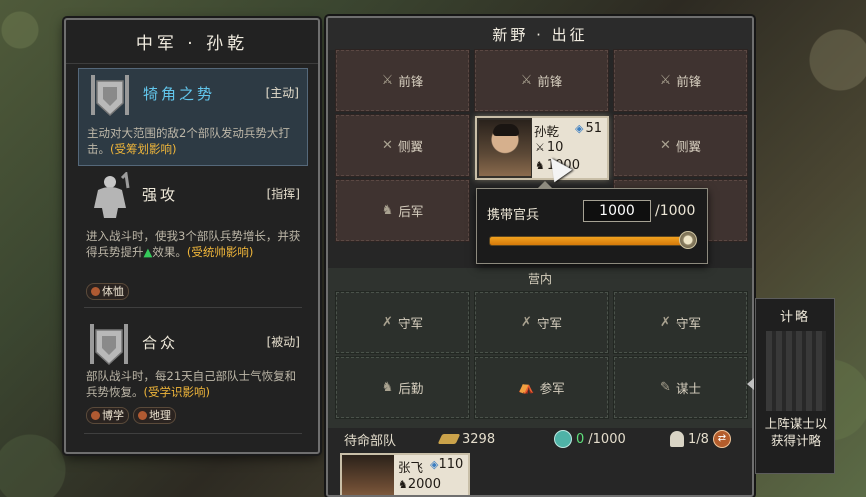 The image size is (866, 497). Describe the element at coordinates (411, 467) in the screenshot. I see `unit-name: 张飞` at that location.